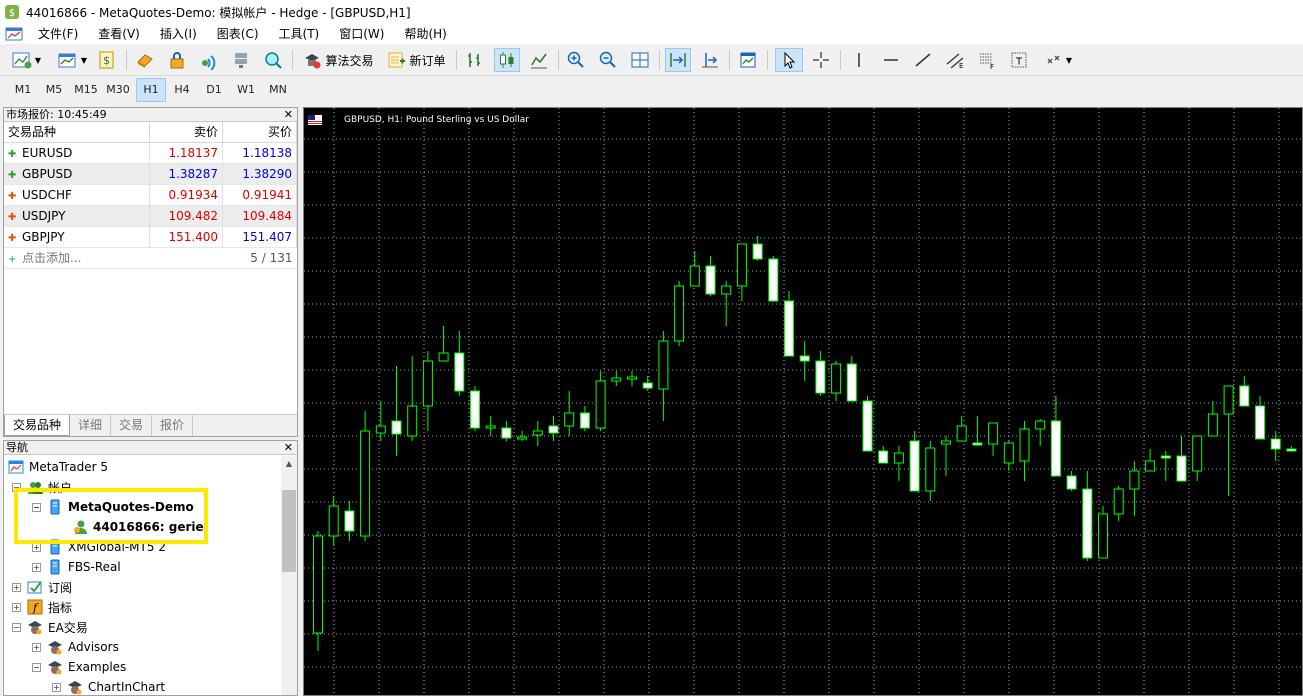 The image size is (1303, 696). I want to click on algo-trading-button: 算法交易, so click(338, 60).